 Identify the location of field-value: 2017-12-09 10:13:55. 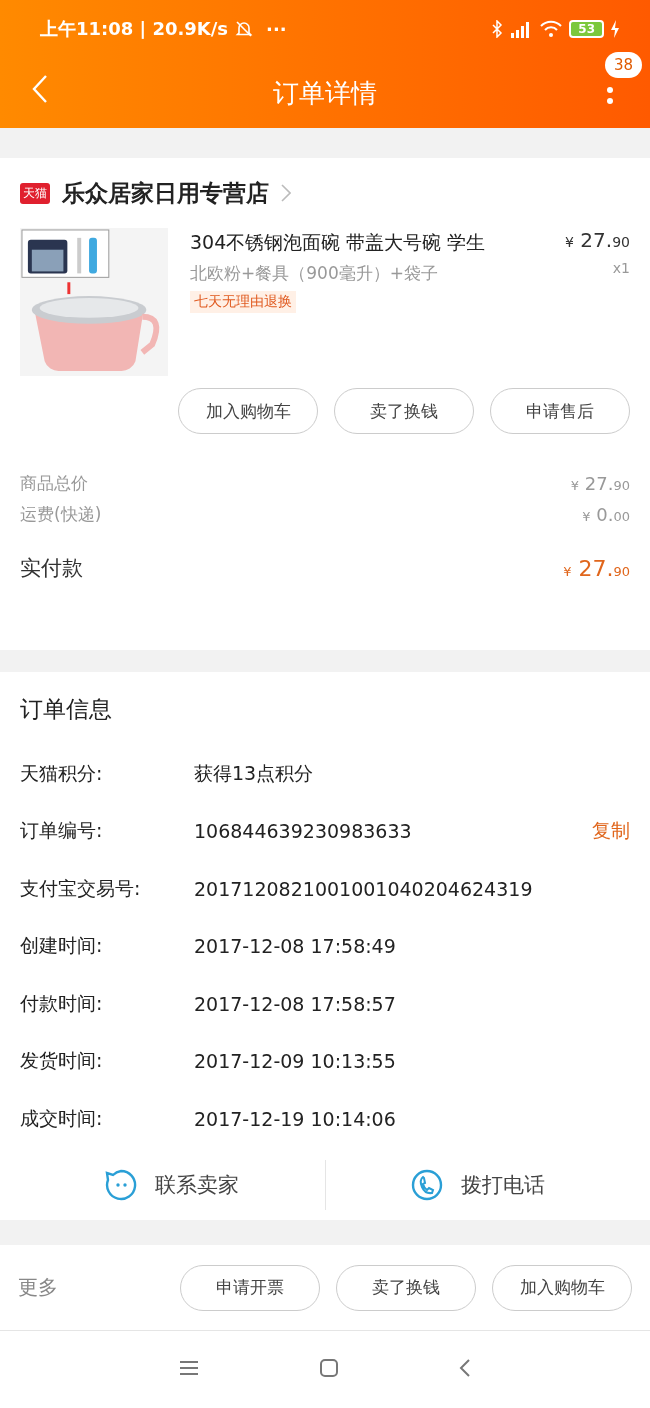
(295, 1061).